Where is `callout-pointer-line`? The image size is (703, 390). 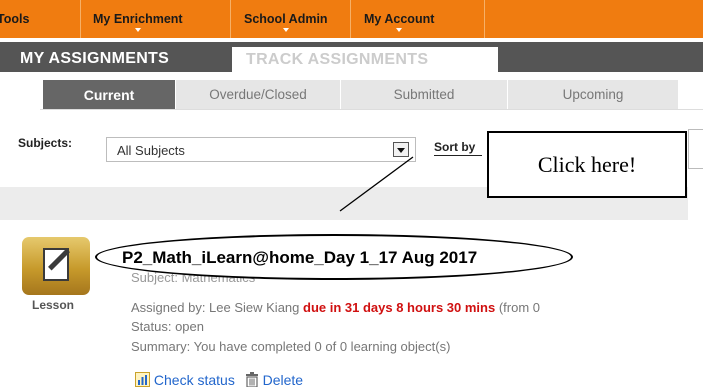
callout-pointer-line is located at coordinates (376, 184).